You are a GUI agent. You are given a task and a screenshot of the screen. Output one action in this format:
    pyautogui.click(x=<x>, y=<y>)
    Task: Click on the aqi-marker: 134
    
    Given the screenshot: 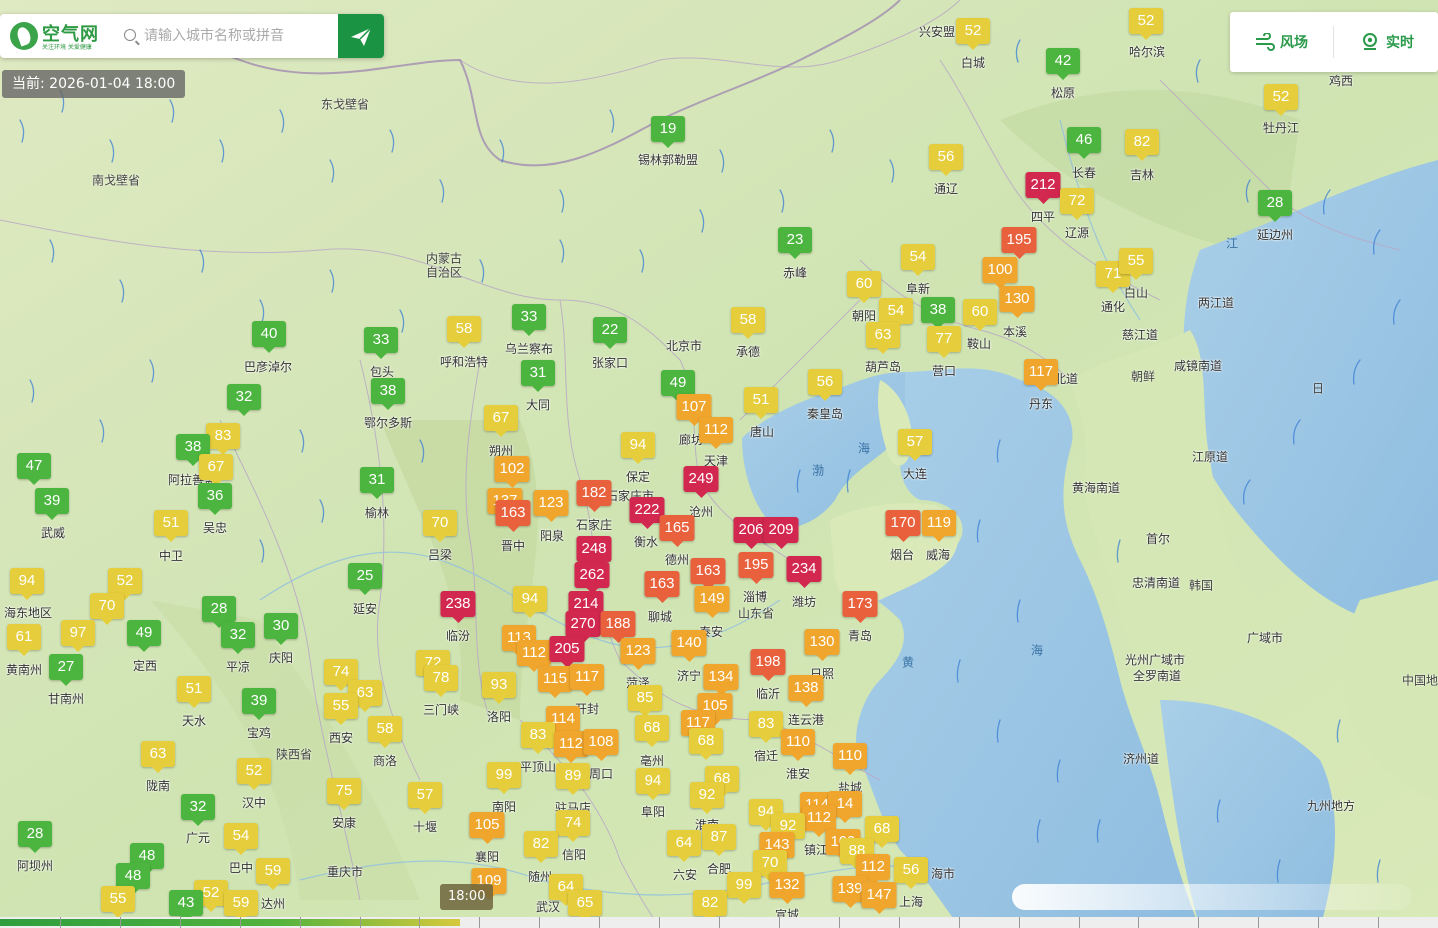 What is the action you would take?
    pyautogui.click(x=721, y=680)
    